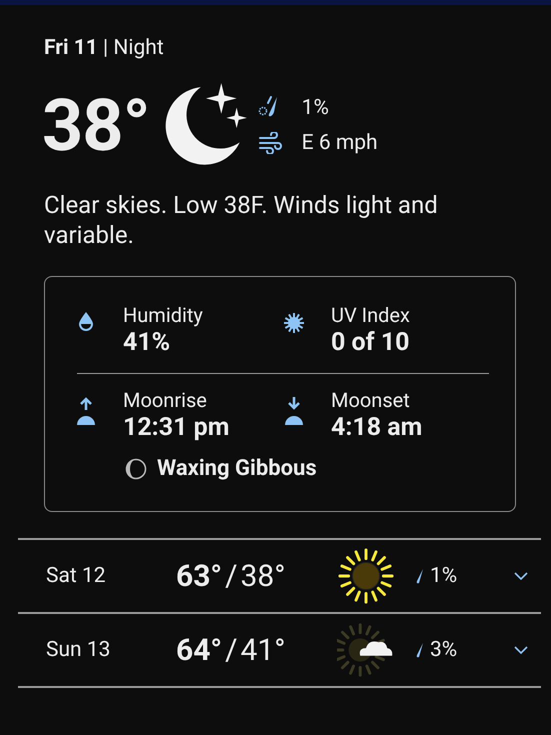 Image resolution: width=551 pixels, height=735 pixels. I want to click on sun-cloud-icon, so click(366, 650).